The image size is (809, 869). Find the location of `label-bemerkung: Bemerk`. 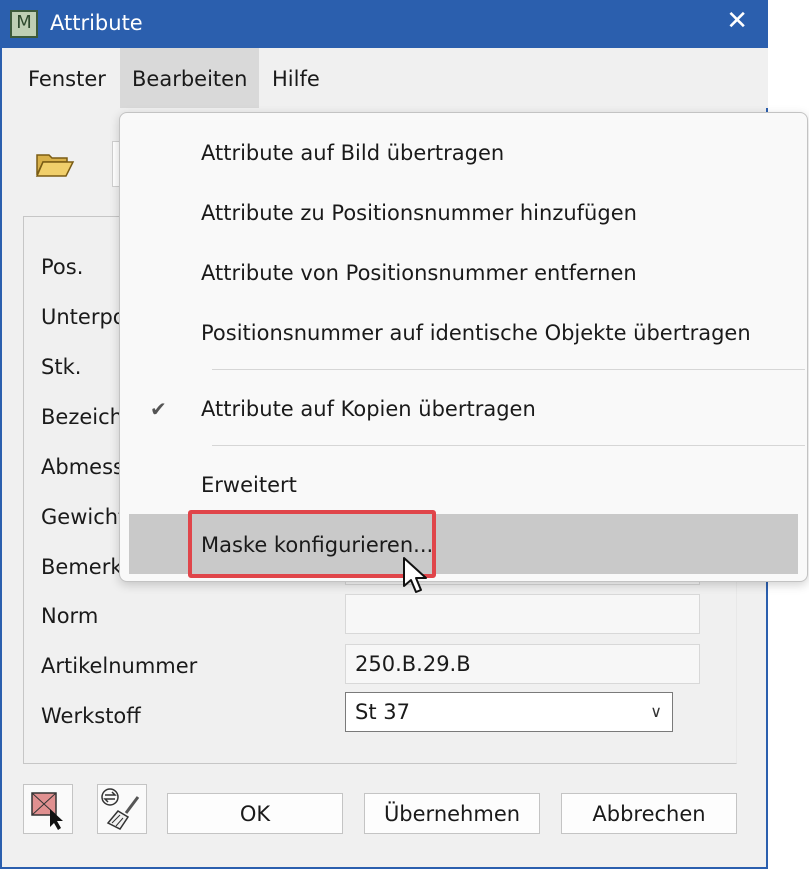

label-bemerkung: Bemerk is located at coordinates (82, 567).